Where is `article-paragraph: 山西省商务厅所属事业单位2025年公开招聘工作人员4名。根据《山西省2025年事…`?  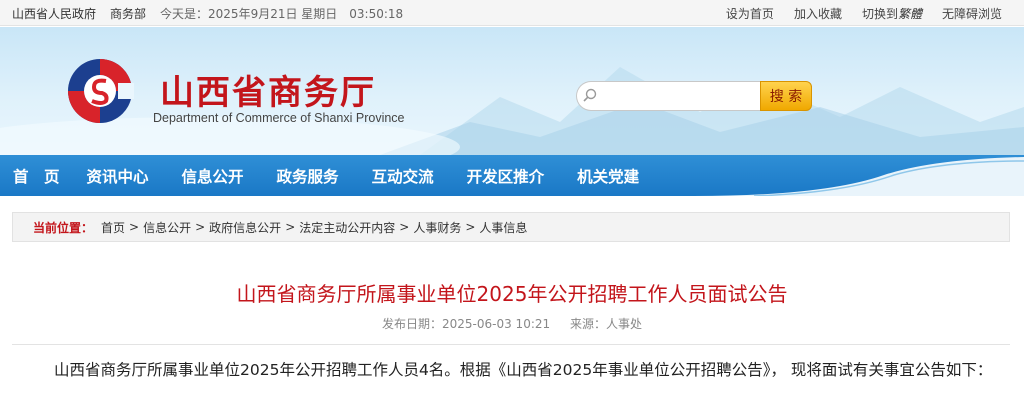 article-paragraph: 山西省商务厅所属事业单位2025年公开招聘工作人员4名。根据《山西省2025年事… is located at coordinates (523, 370).